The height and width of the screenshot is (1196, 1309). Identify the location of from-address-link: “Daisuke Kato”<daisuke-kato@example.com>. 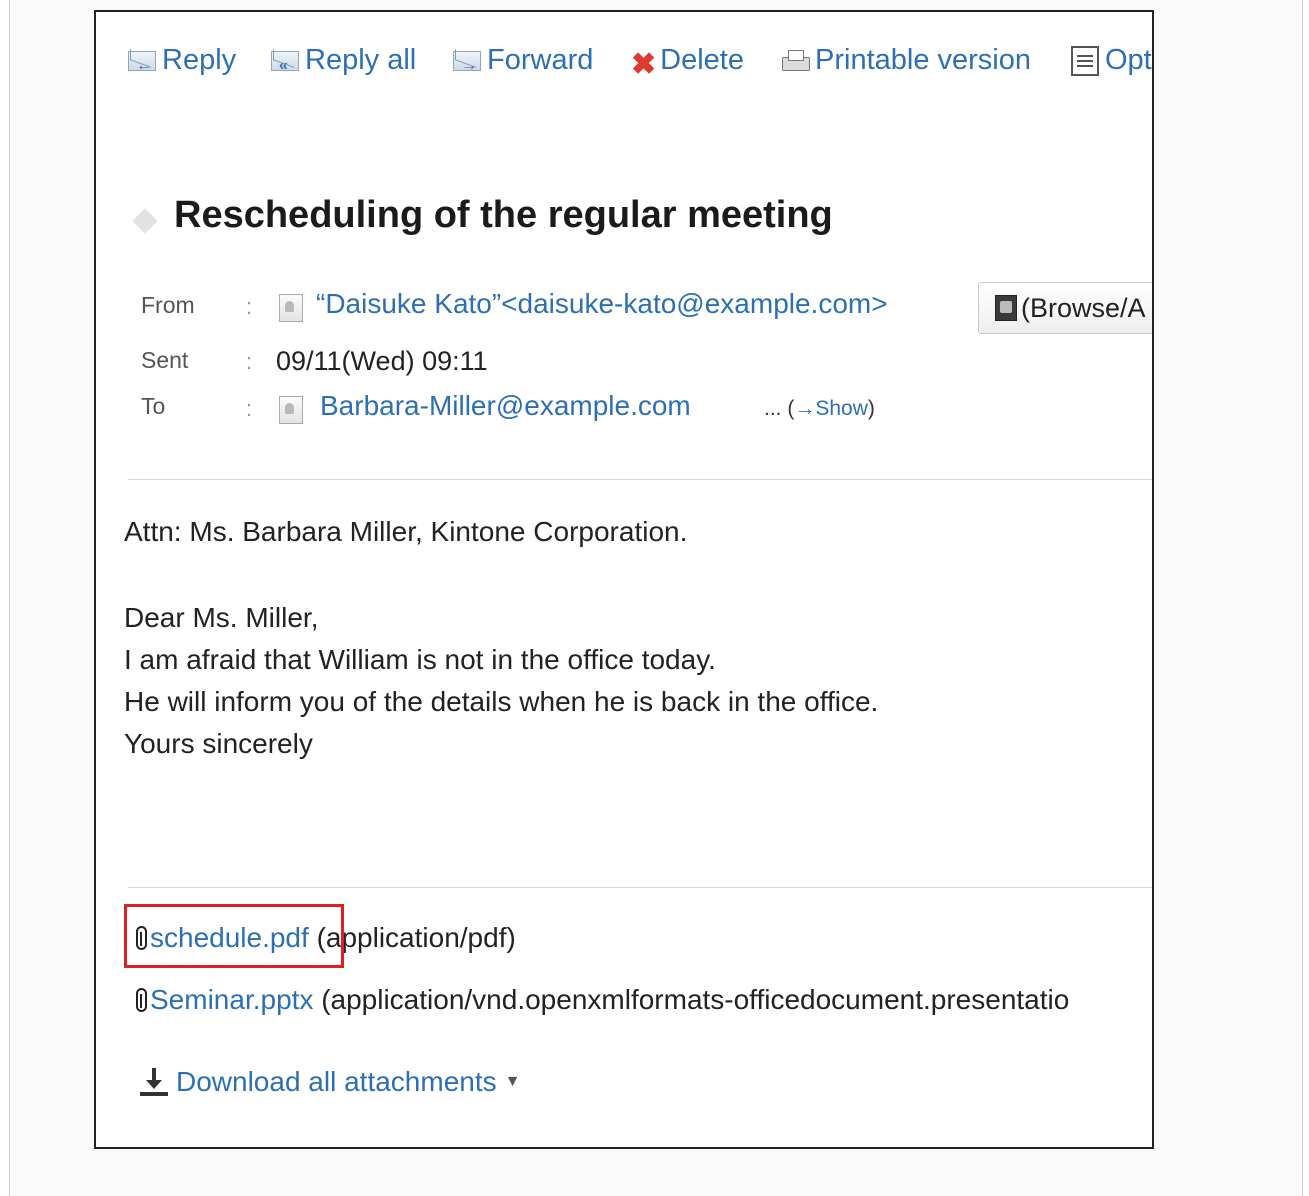
(602, 304).